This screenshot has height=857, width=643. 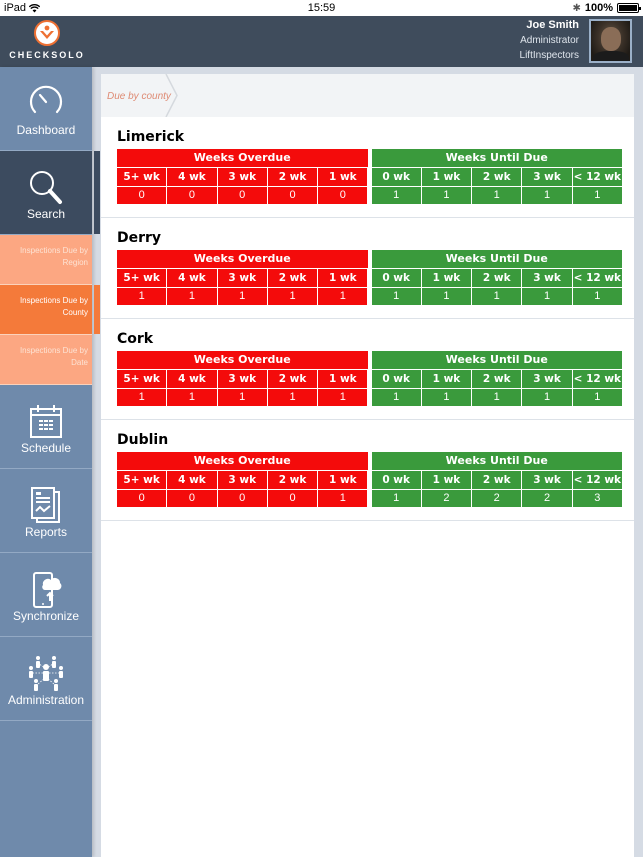 What do you see at coordinates (321, 8) in the screenshot?
I see `clock: 15:59` at bounding box center [321, 8].